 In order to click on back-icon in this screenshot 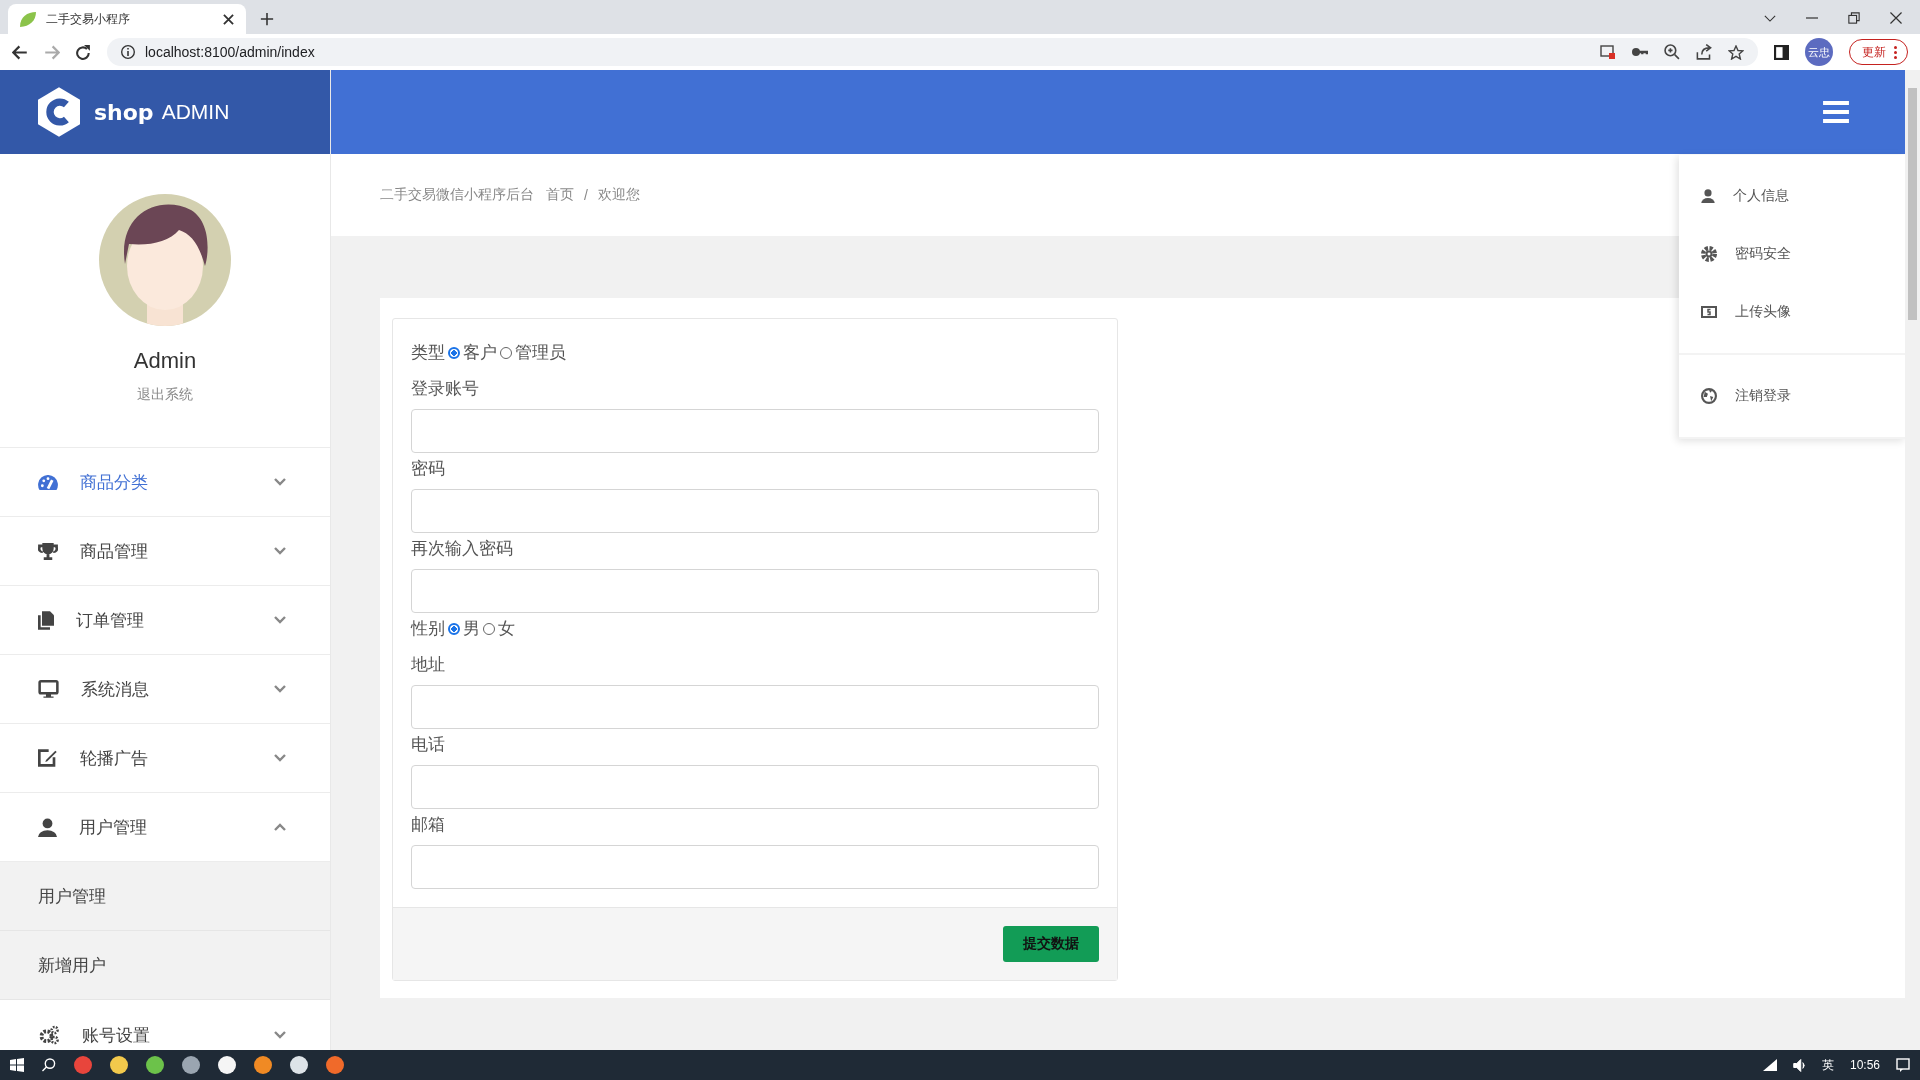, I will do `click(20, 52)`.